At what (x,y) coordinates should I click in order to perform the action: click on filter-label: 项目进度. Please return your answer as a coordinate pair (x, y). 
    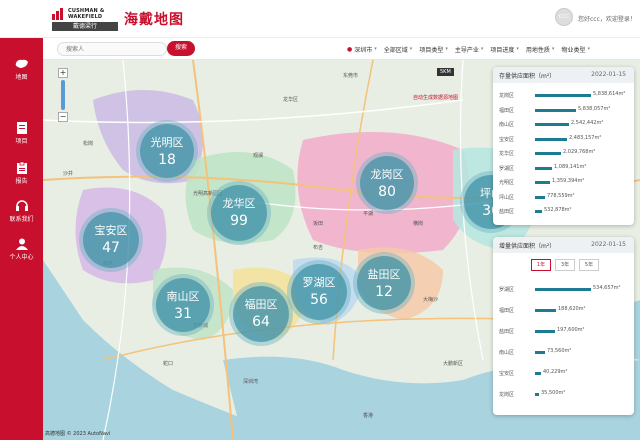
    Looking at the image, I should click on (502, 50).